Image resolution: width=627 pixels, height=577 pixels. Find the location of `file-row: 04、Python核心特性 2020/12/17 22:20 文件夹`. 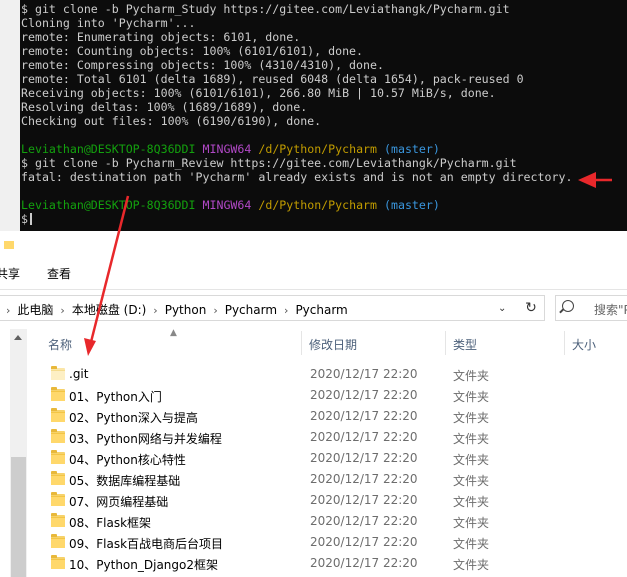

file-row: 04、Python核心特性 2020/12/17 22:20 文件夹 is located at coordinates (327, 458).